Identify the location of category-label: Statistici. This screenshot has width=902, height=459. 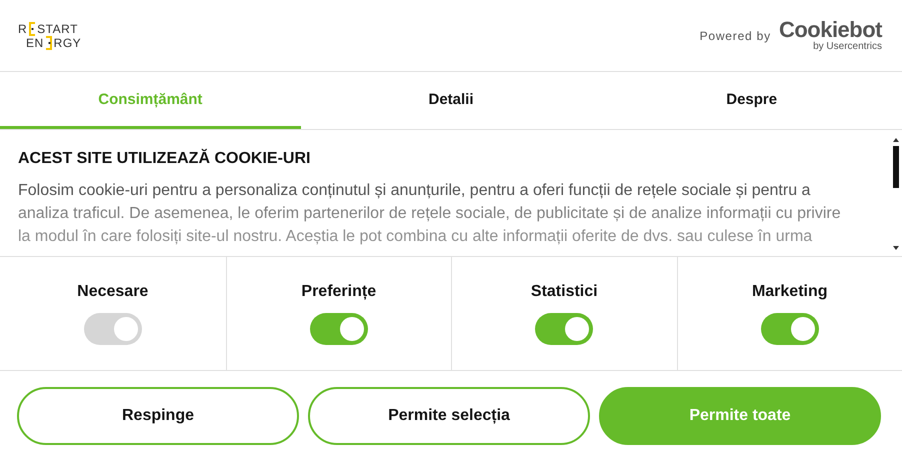
(564, 292).